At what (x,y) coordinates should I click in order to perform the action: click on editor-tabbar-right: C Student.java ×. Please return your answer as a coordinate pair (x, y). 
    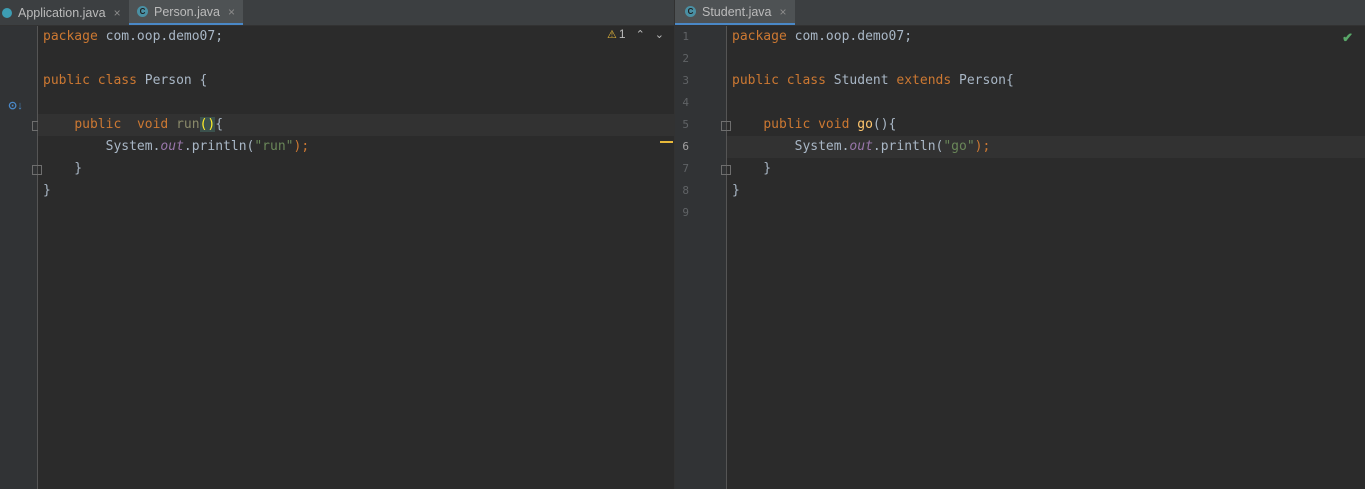
    Looking at the image, I should click on (1020, 13).